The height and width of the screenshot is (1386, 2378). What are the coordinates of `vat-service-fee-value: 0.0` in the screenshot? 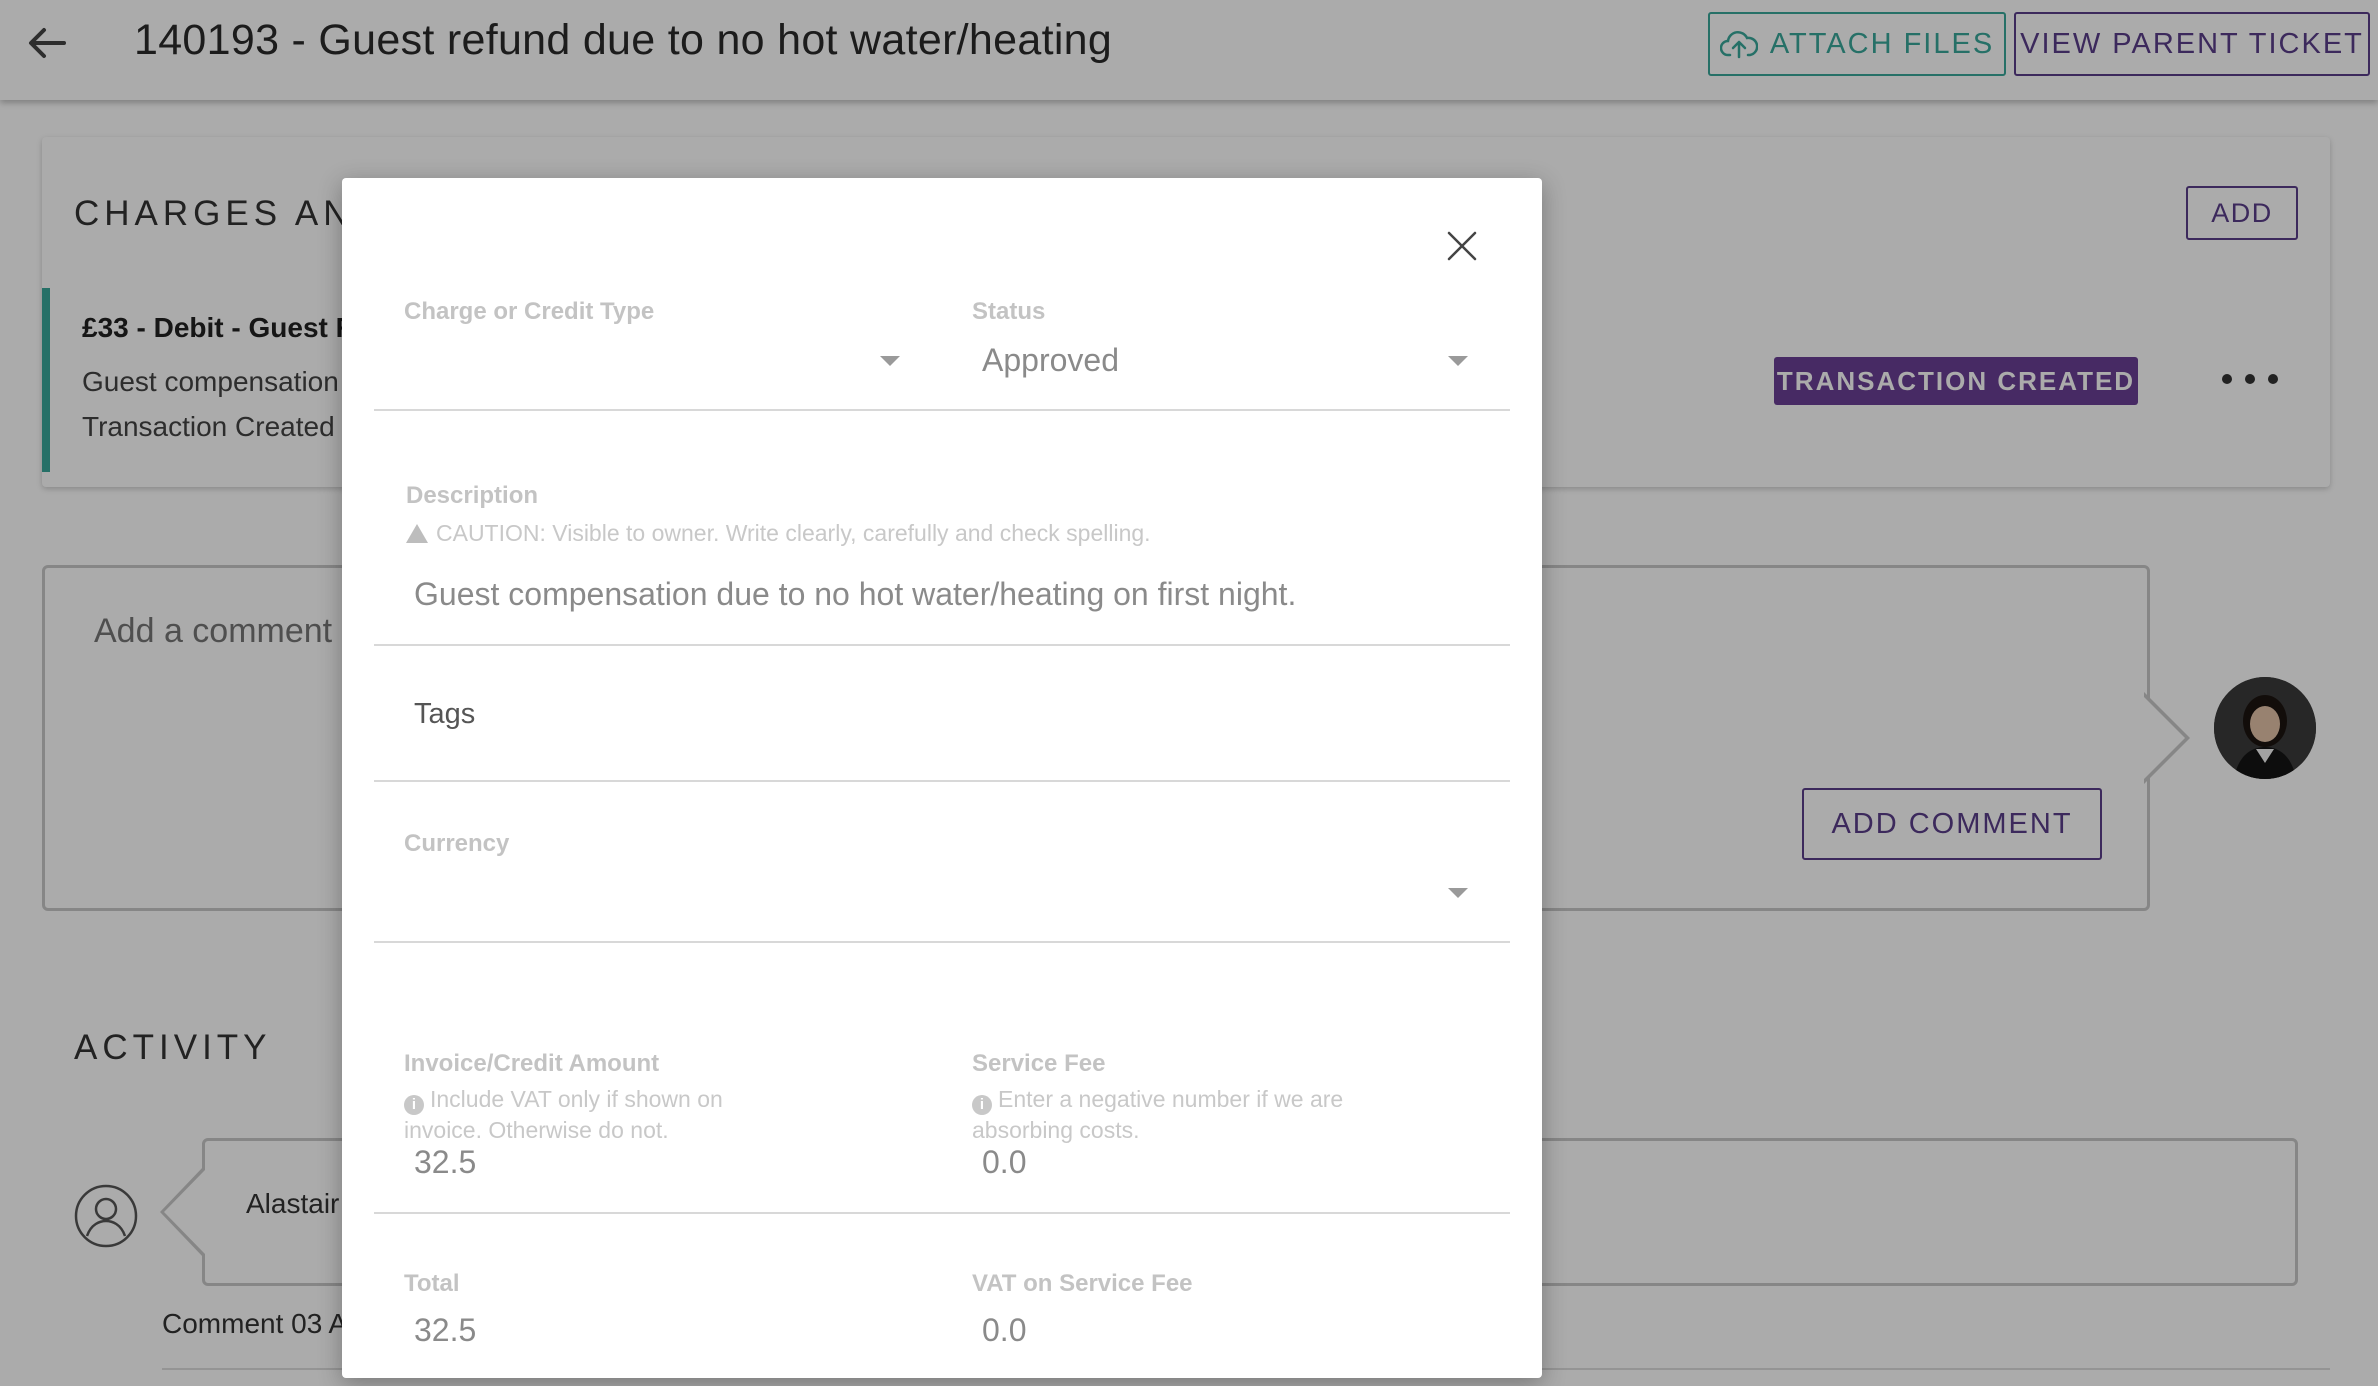 It's located at (1004, 1330).